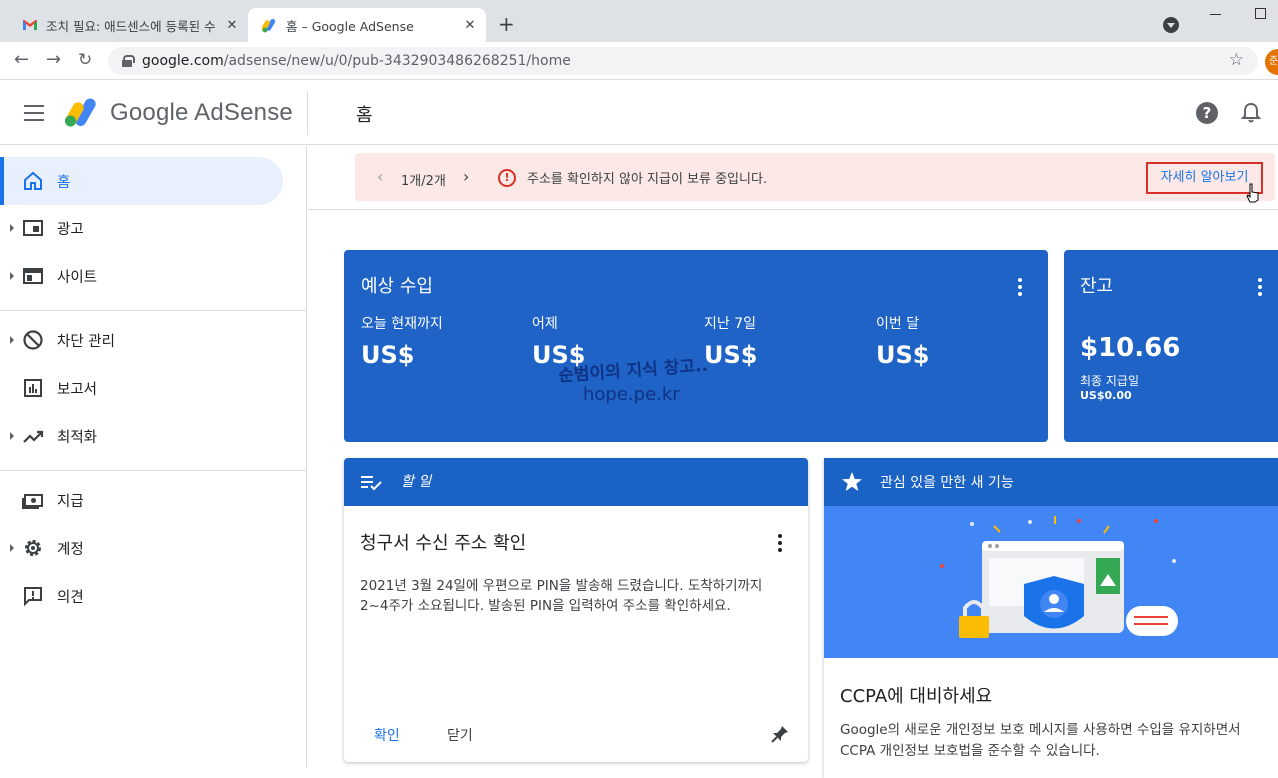  Describe the element at coordinates (364, 115) in the screenshot. I see `page-title: 홈` at that location.